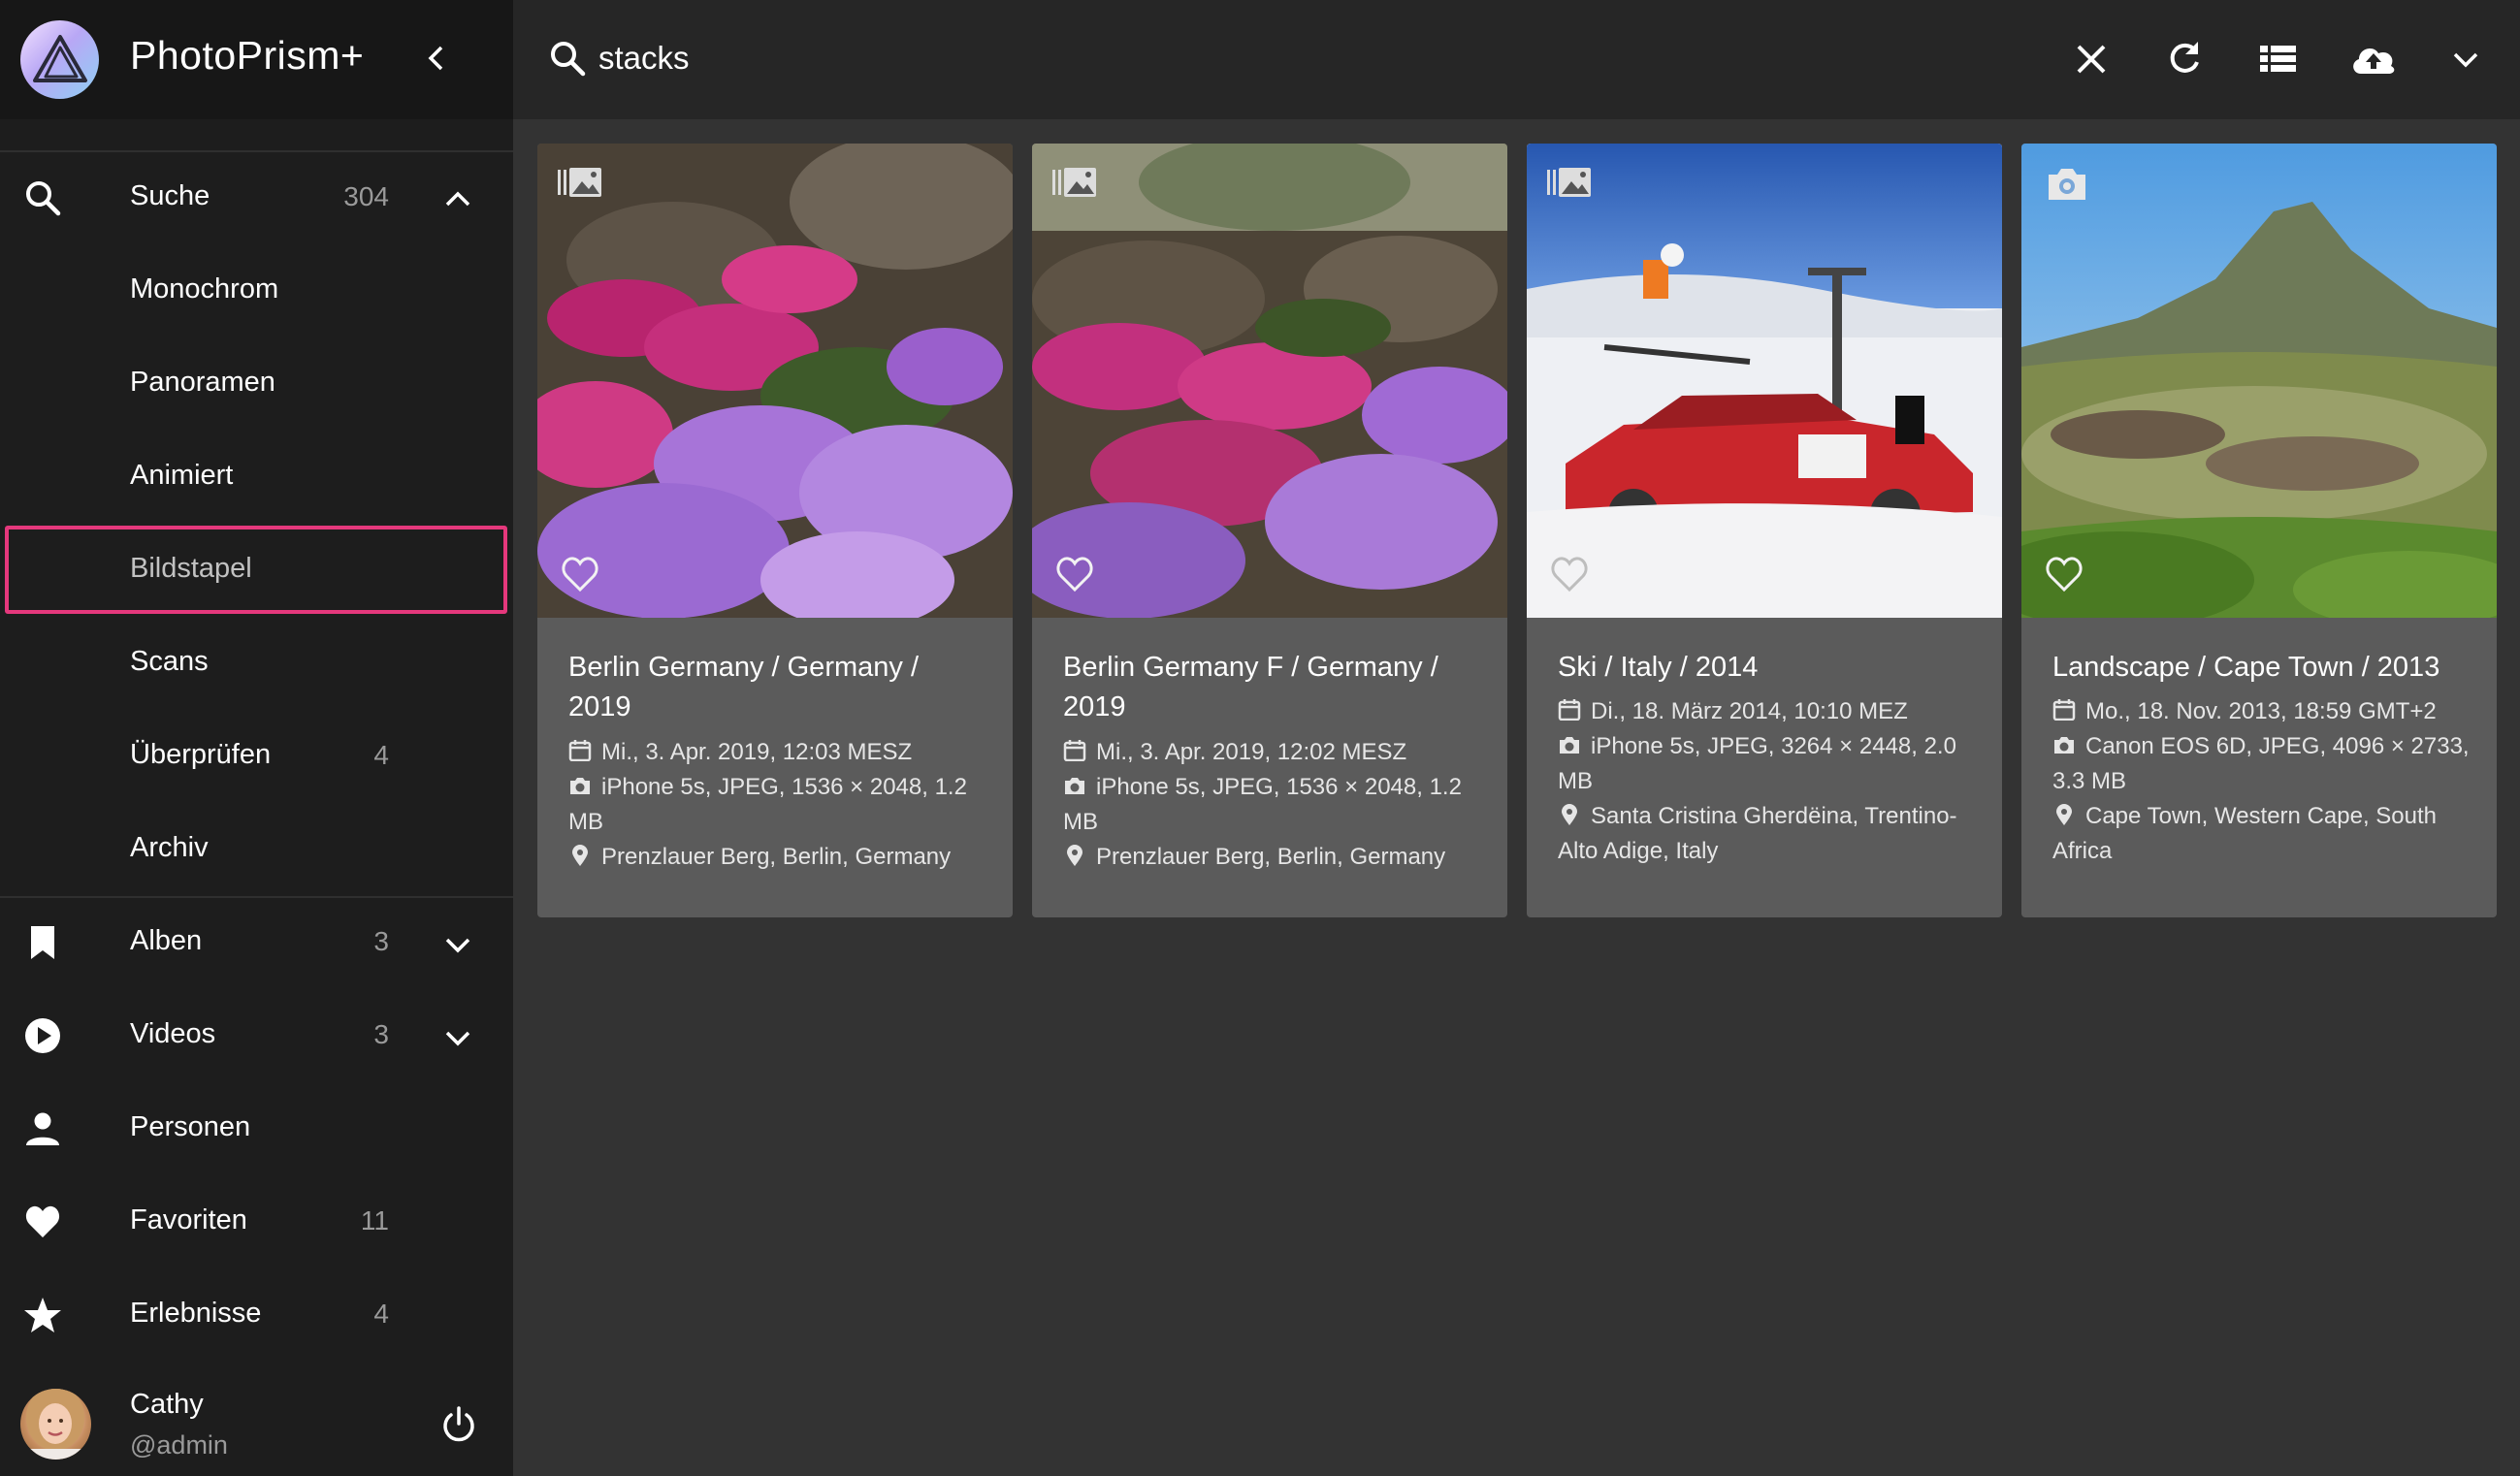 Image resolution: width=2520 pixels, height=1476 pixels. I want to click on sidebar-item-archive: Archiv, so click(256, 849).